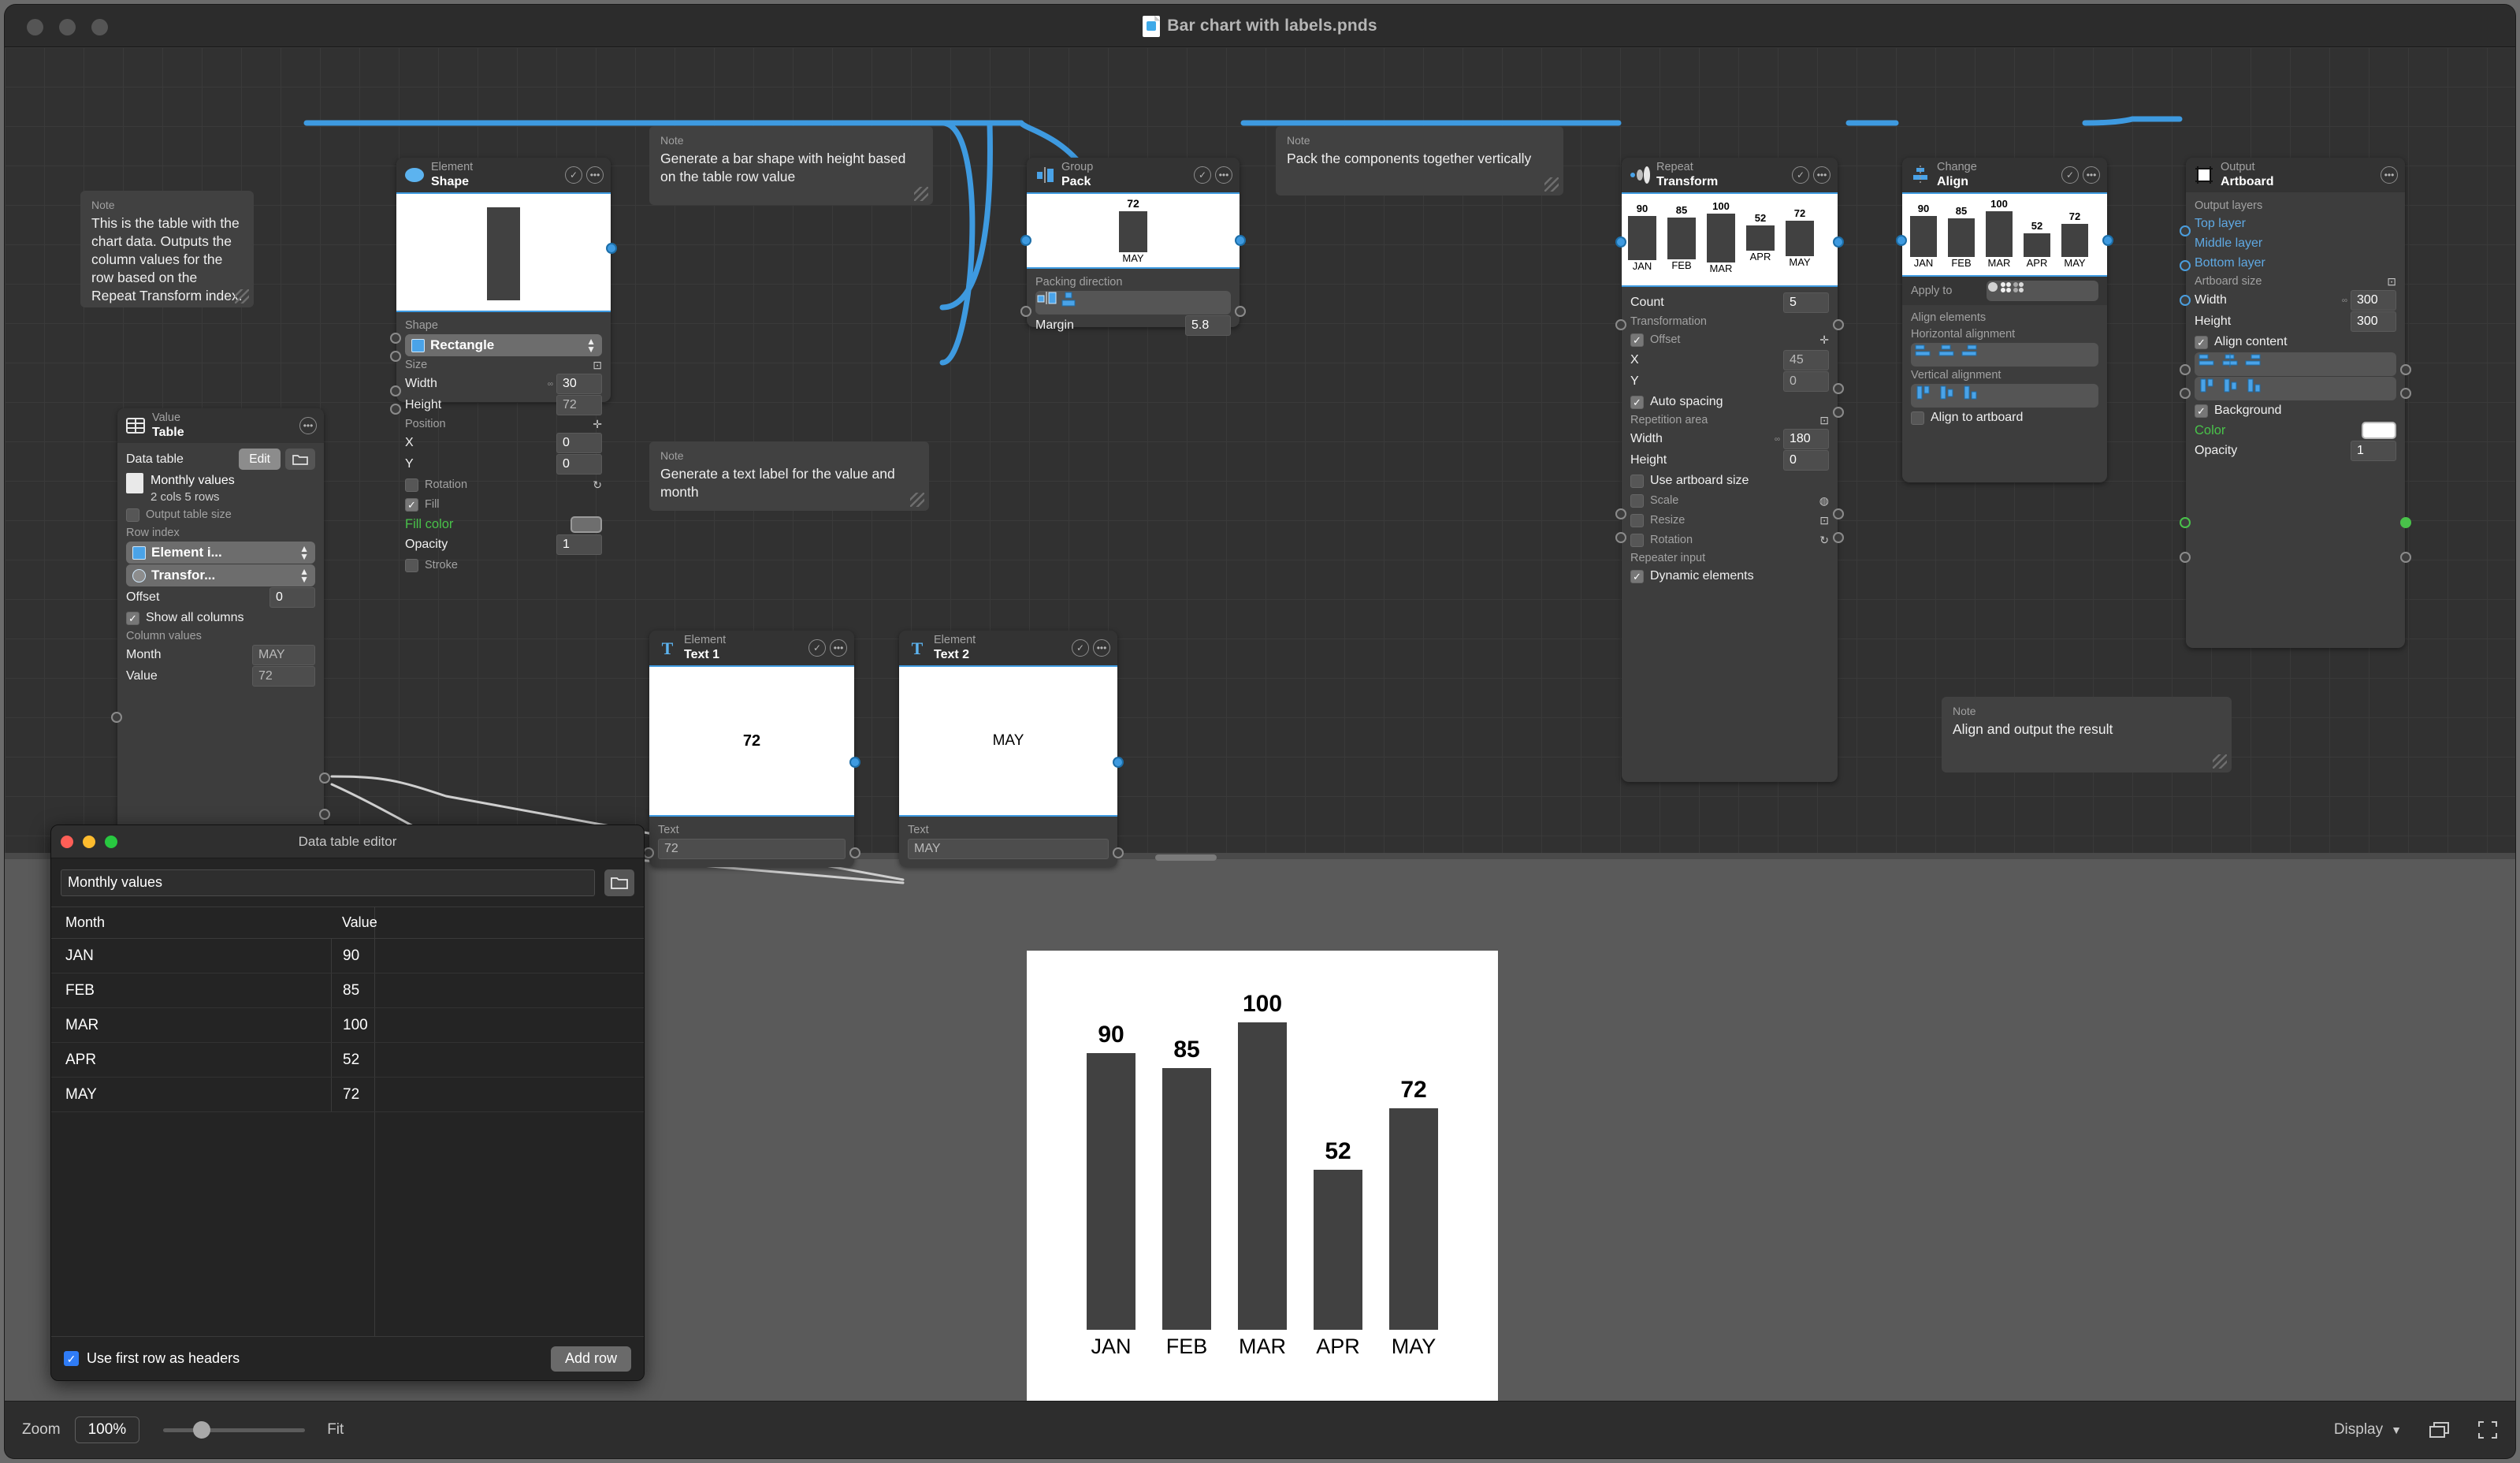 This screenshot has width=2520, height=1463. I want to click on color-row: Color, so click(2295, 430).